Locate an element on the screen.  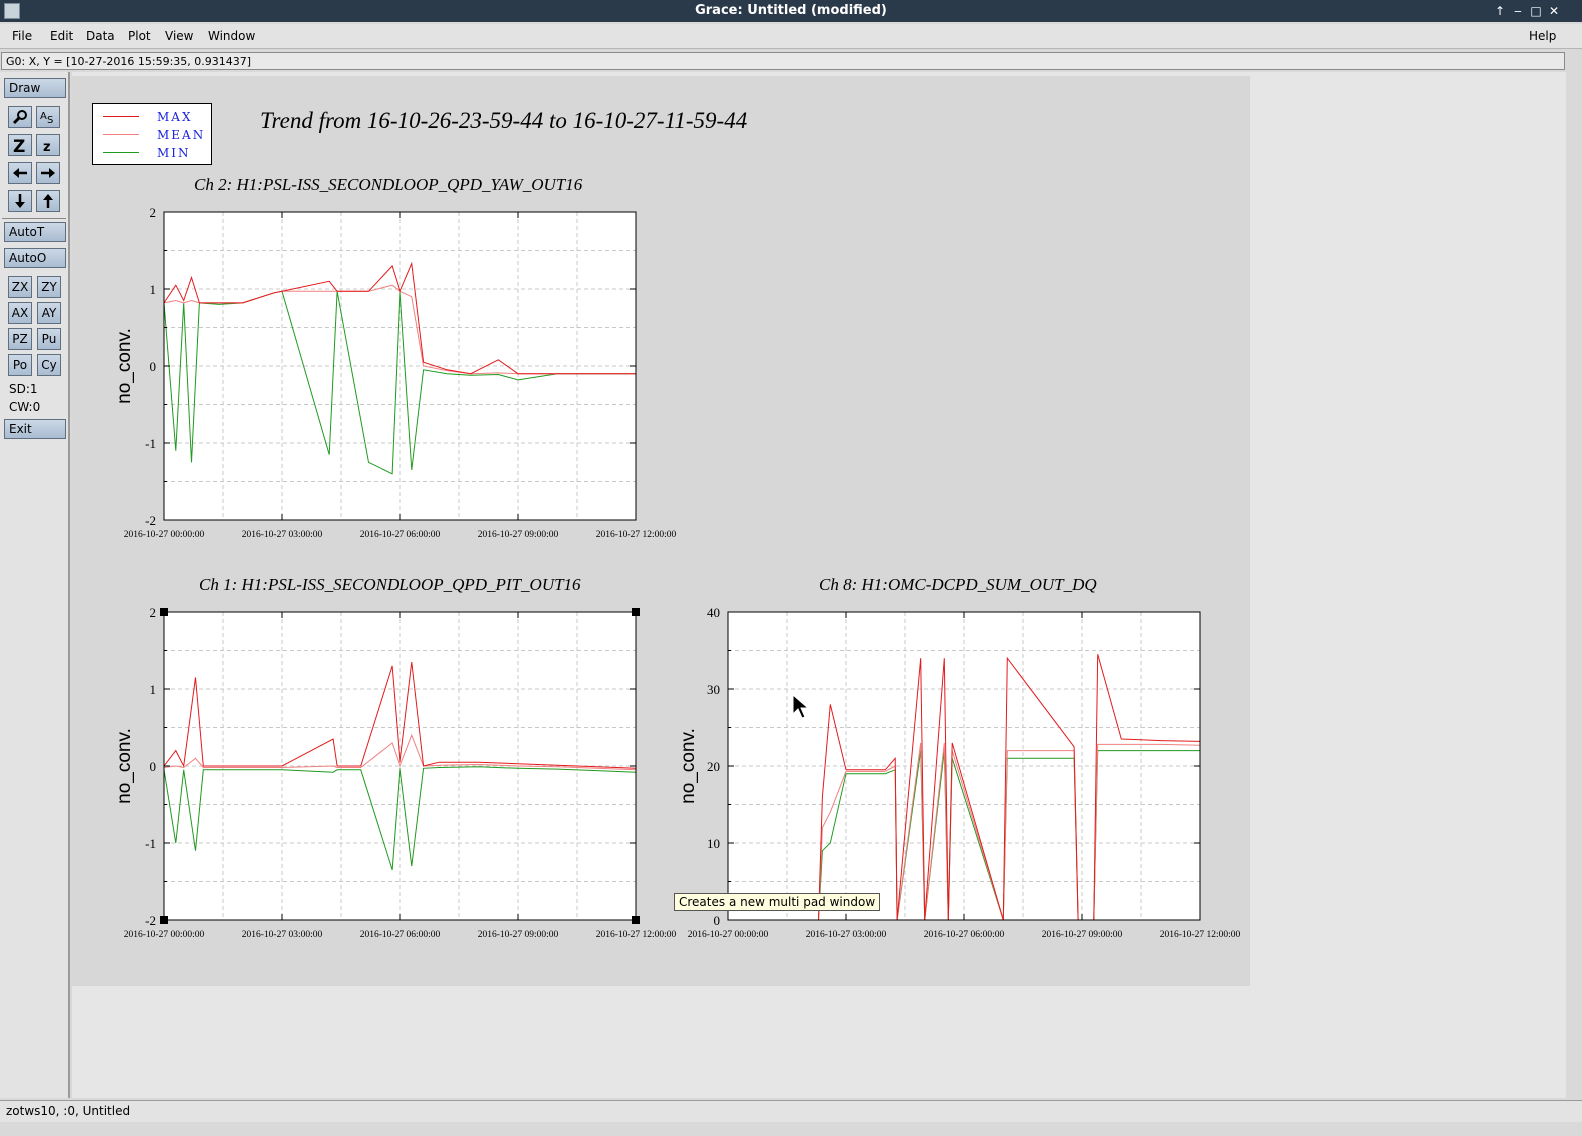
cy-button: Cy is located at coordinates (49, 365).